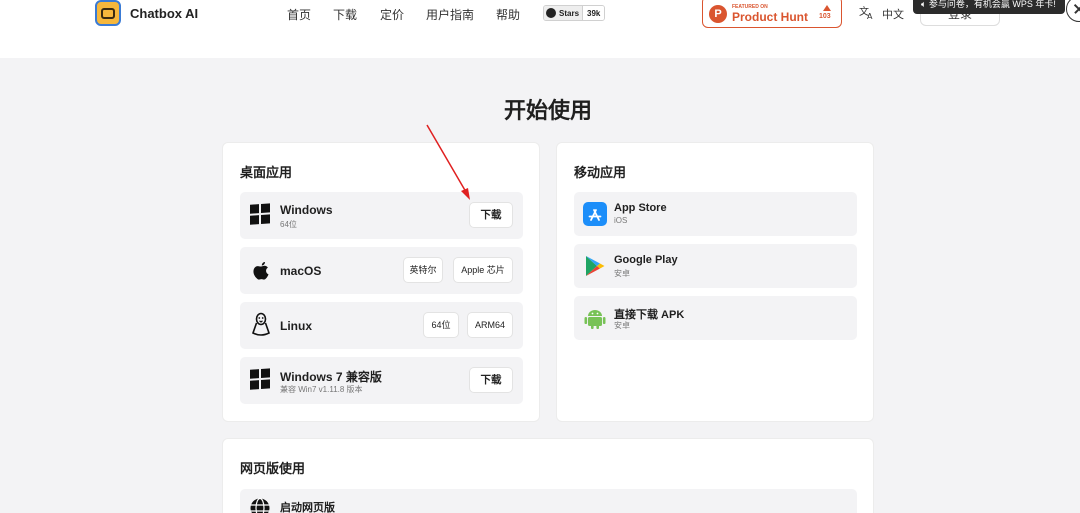  What do you see at coordinates (321, 389) in the screenshot?
I see `windows7-sublabel: 兼容 Win7 v1.11.8 版本` at bounding box center [321, 389].